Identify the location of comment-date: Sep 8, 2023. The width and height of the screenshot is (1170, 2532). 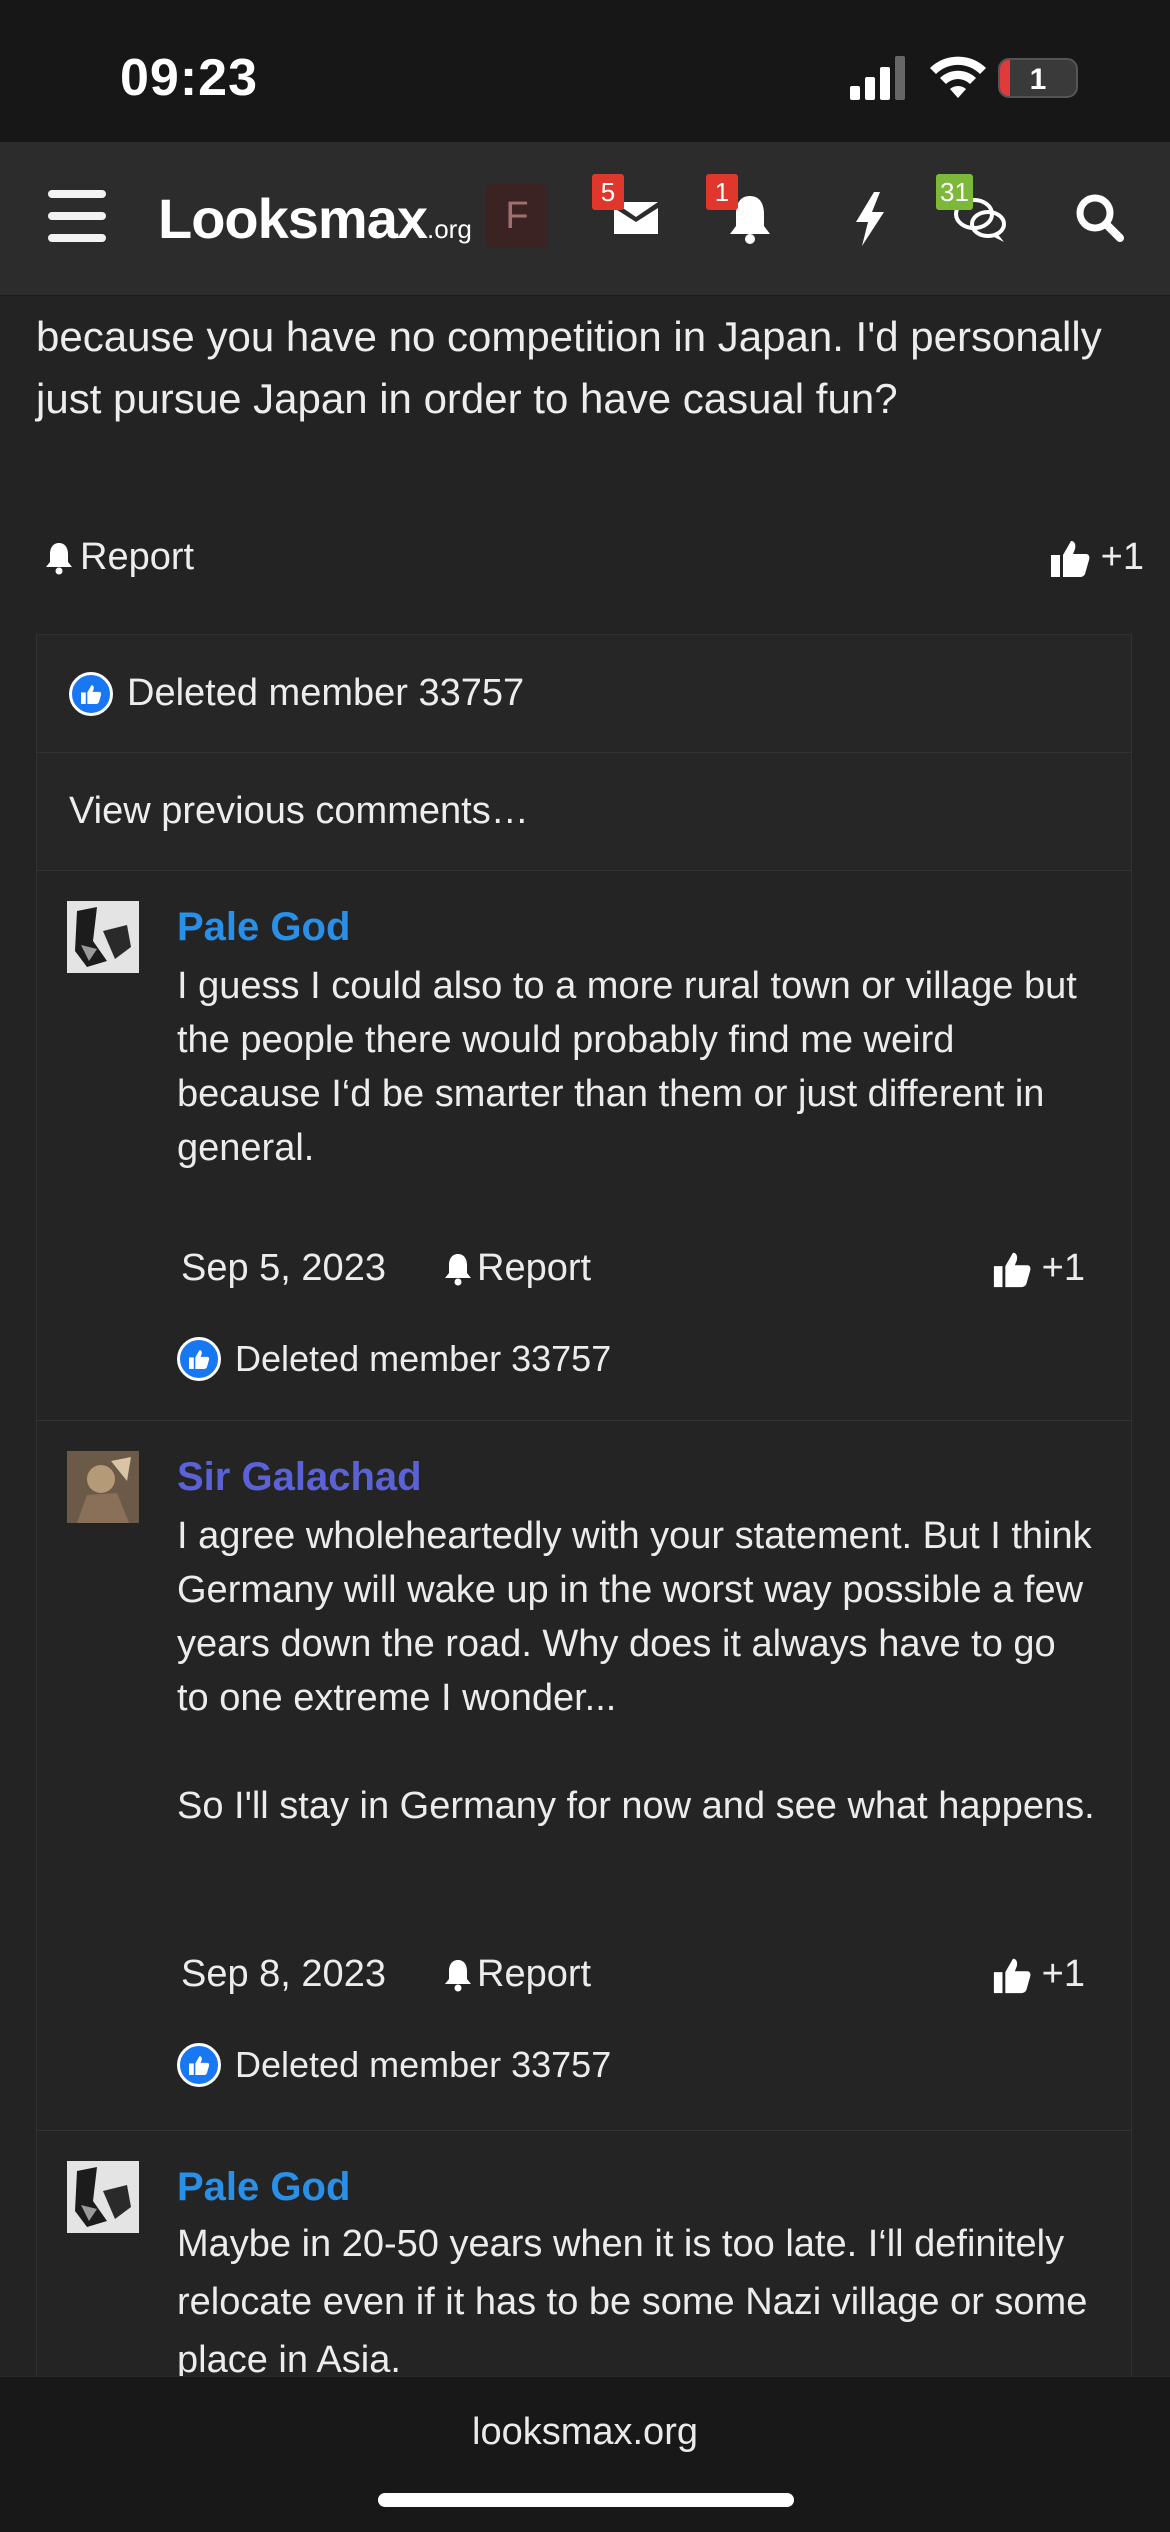
(283, 1974).